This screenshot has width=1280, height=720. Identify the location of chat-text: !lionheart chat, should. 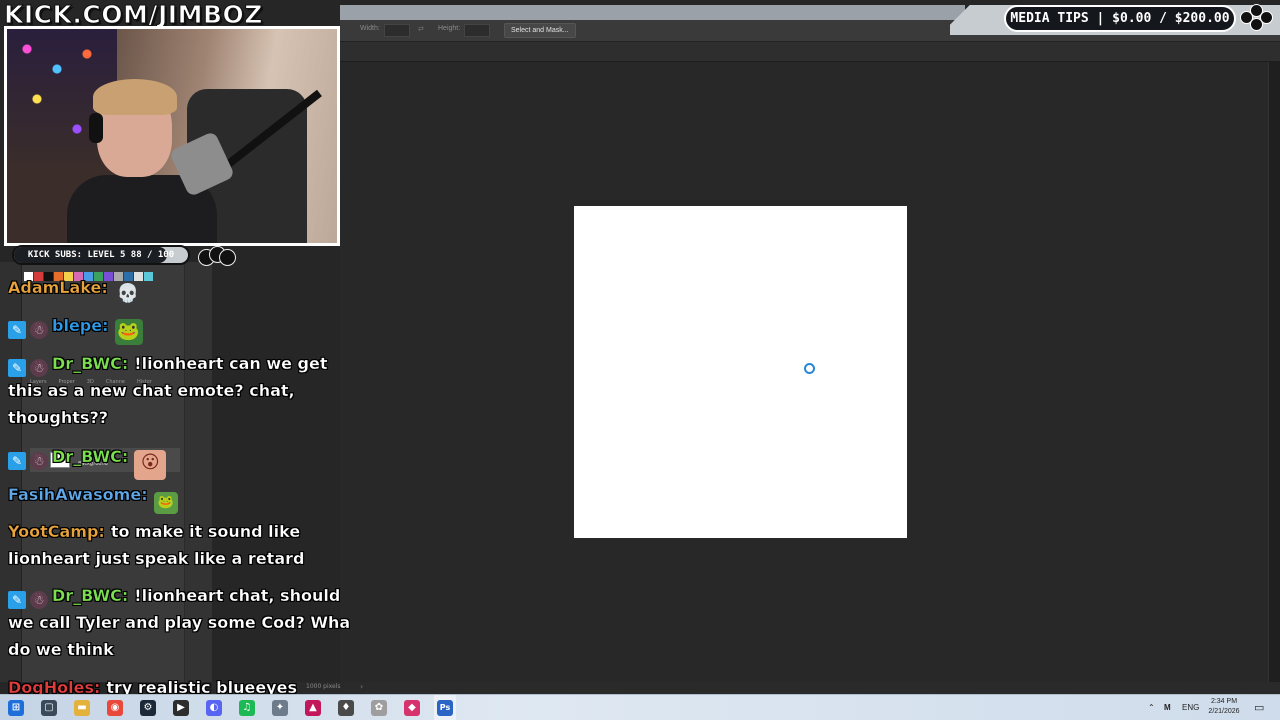
(237, 595).